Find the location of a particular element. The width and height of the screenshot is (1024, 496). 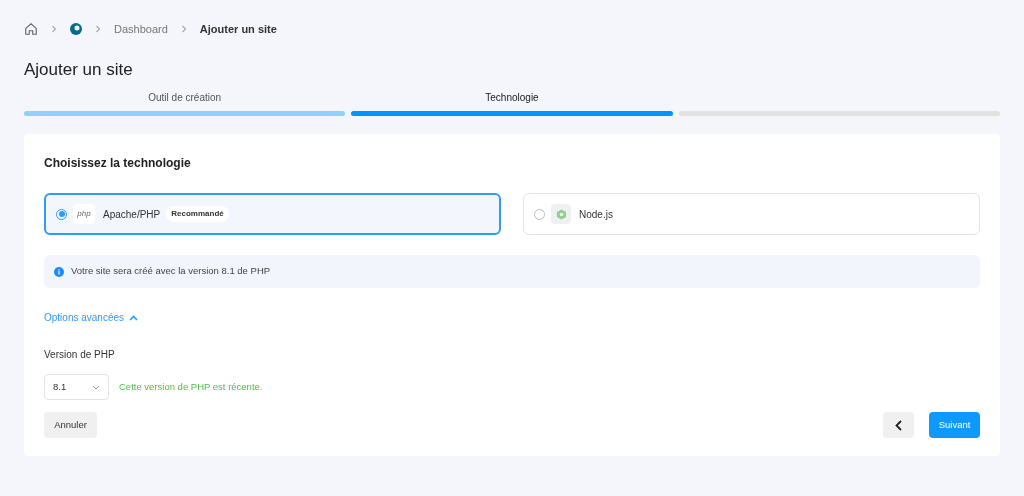

php-logo: php is located at coordinates (84, 214).